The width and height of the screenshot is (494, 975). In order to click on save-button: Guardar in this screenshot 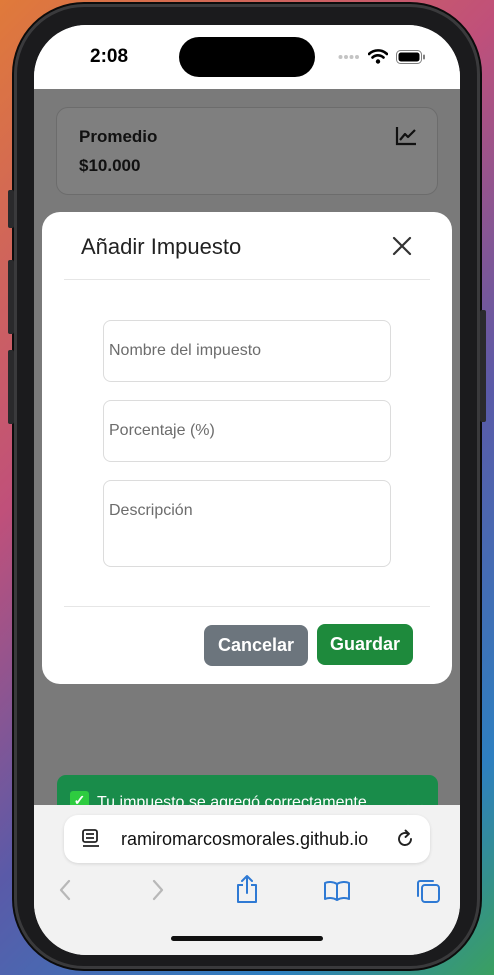, I will do `click(365, 644)`.